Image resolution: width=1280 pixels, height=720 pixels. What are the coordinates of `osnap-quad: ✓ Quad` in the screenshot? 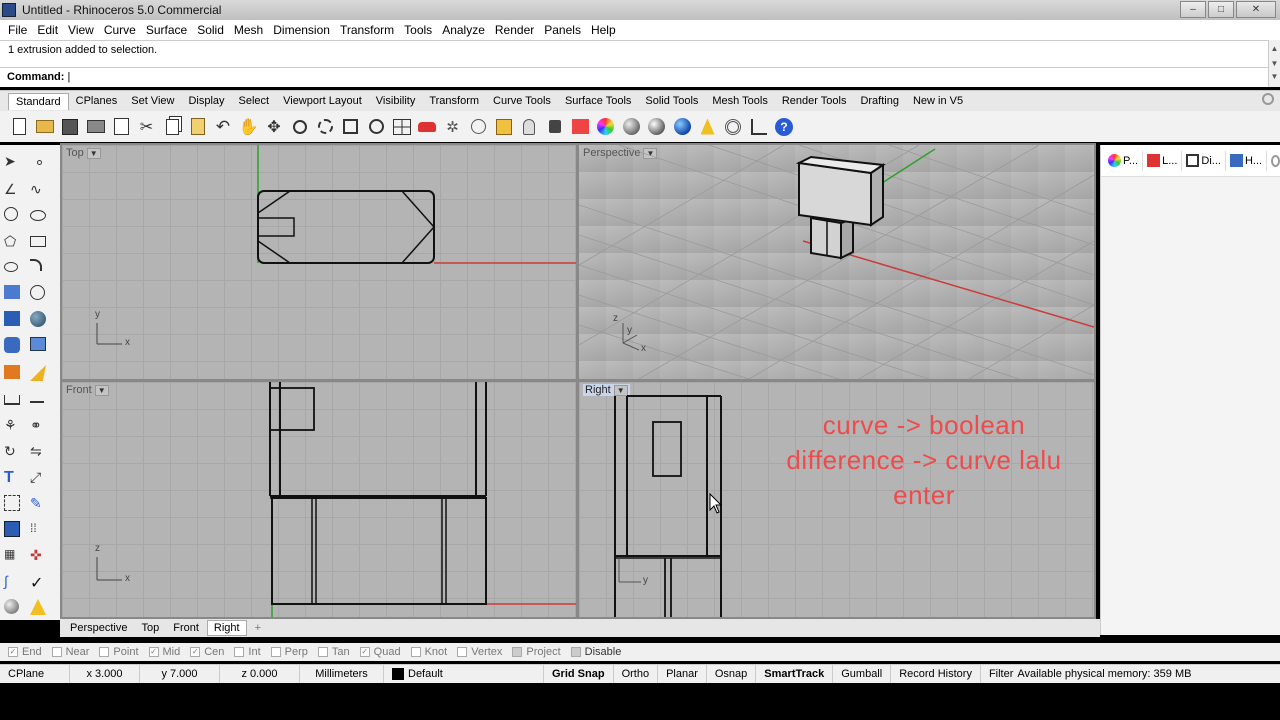 It's located at (380, 652).